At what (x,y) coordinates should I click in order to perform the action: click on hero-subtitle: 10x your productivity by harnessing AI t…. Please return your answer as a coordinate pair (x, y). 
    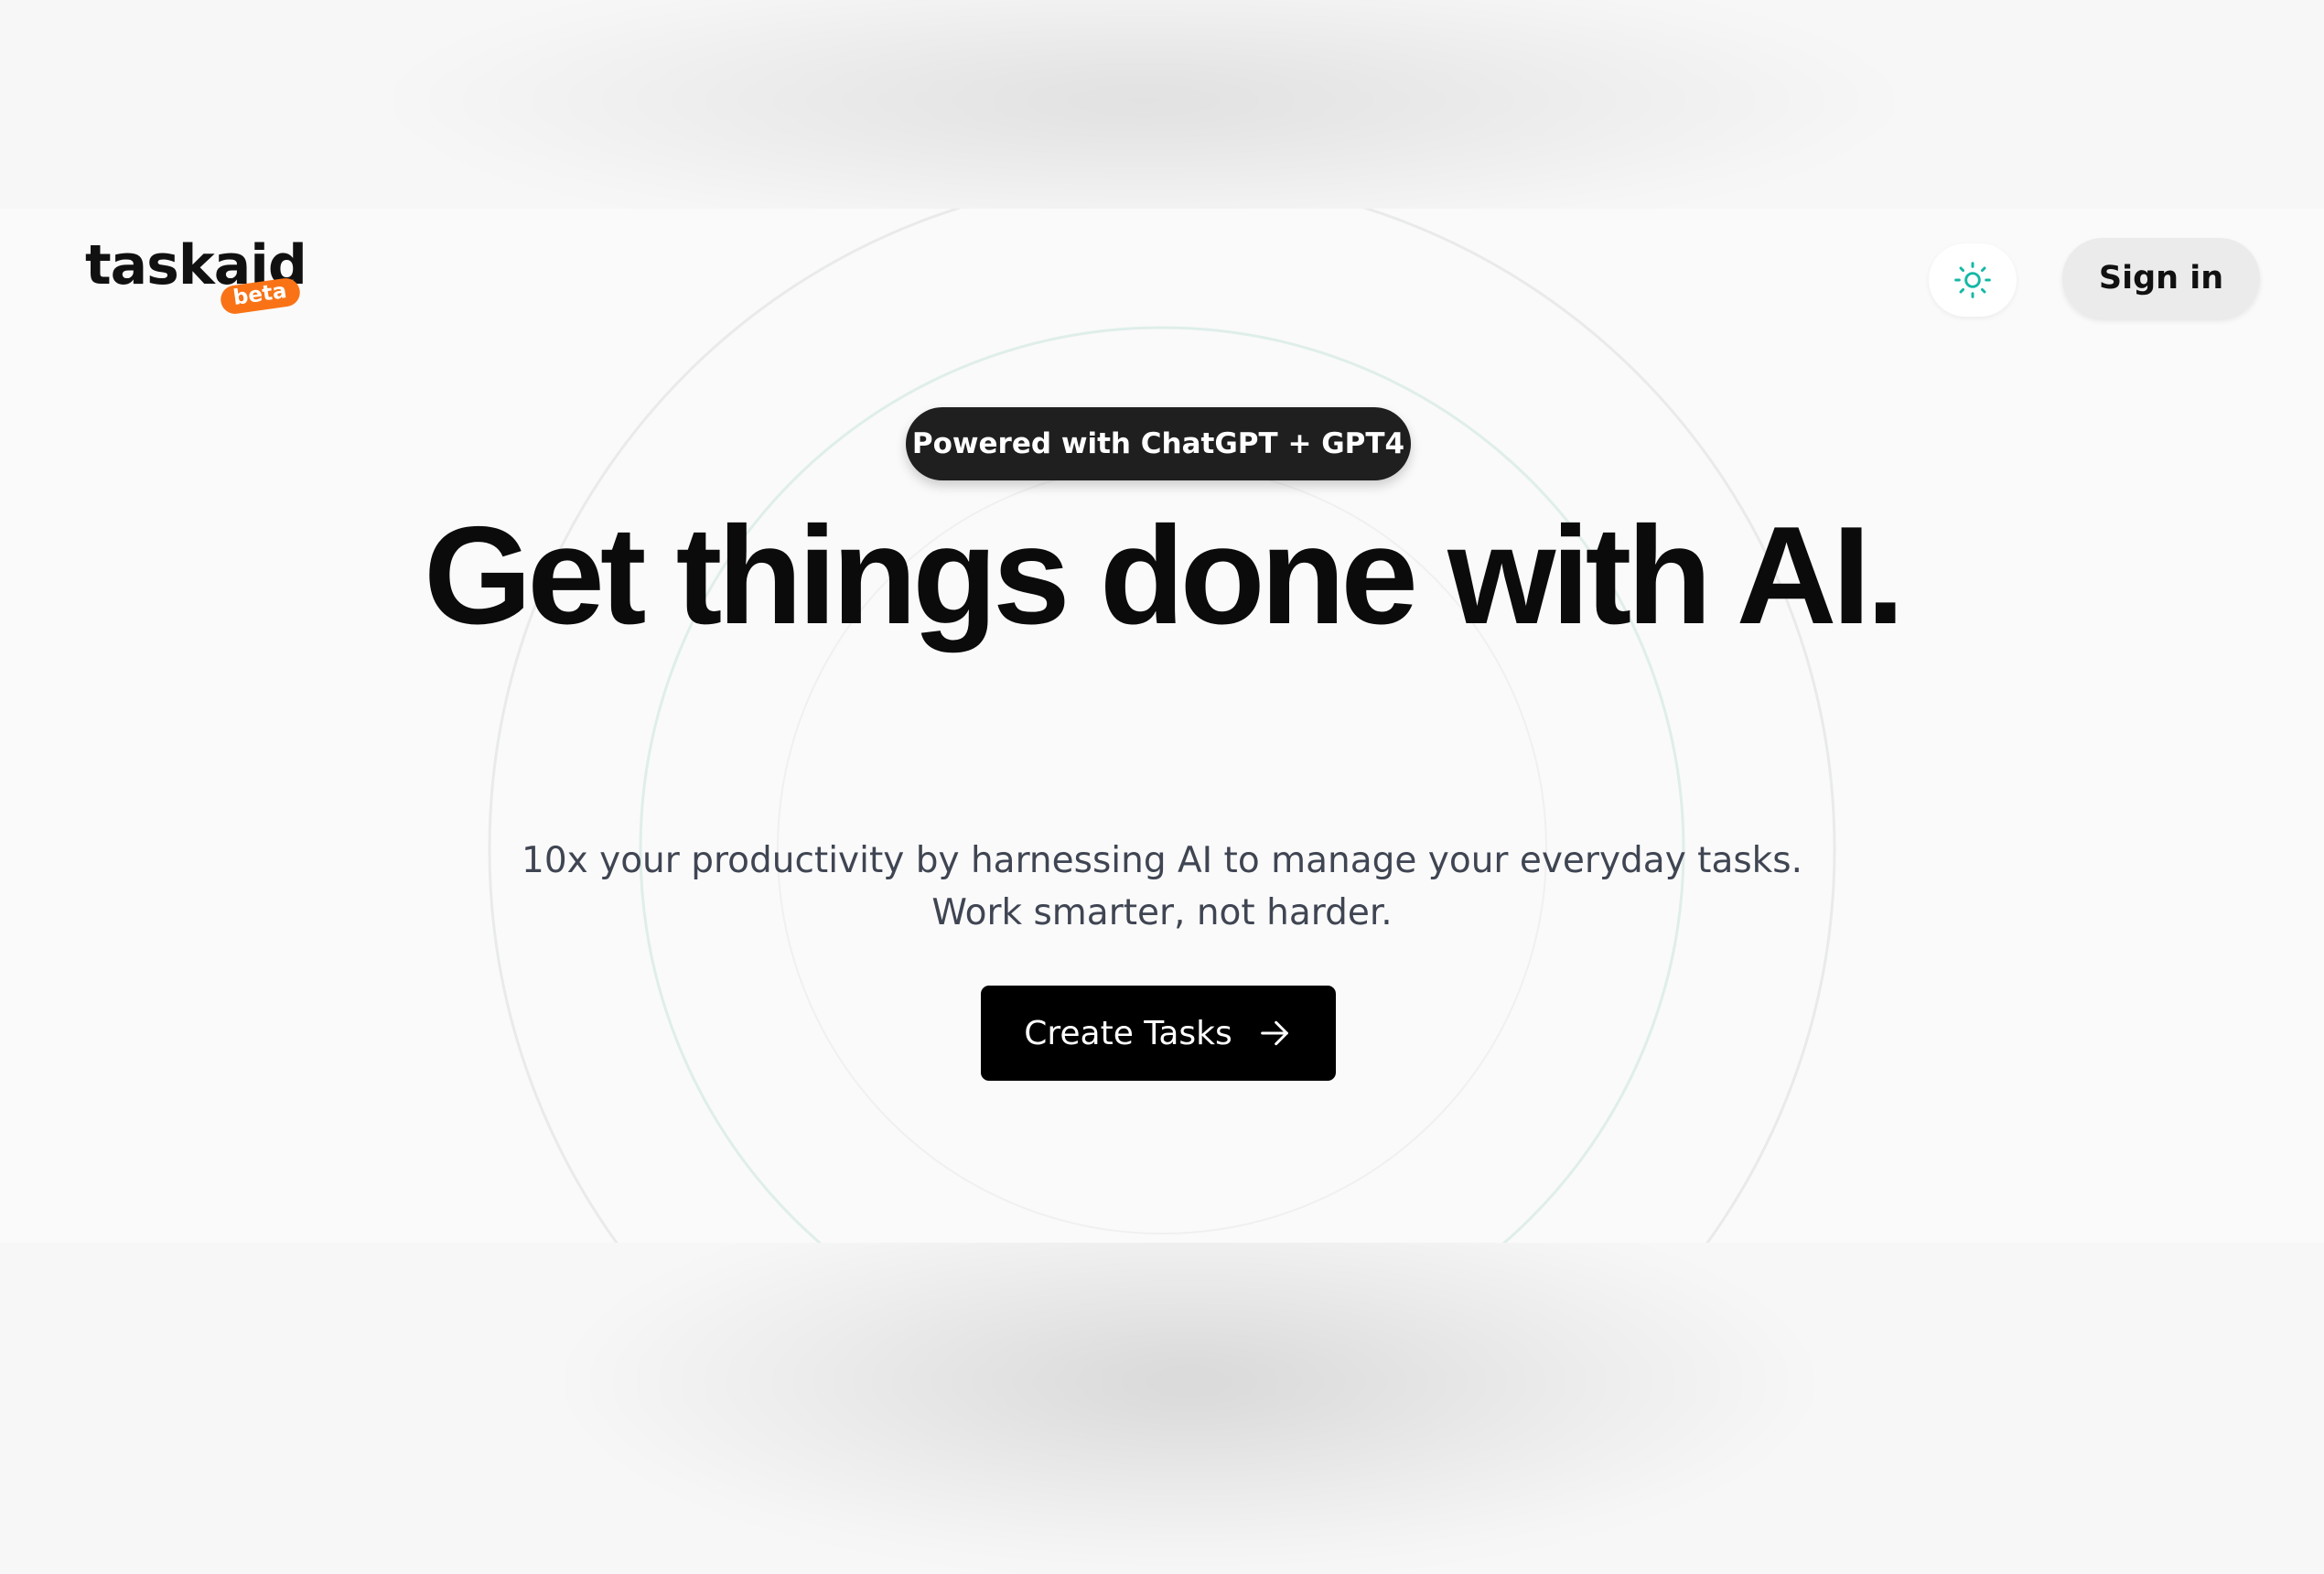
    Looking at the image, I should click on (1162, 886).